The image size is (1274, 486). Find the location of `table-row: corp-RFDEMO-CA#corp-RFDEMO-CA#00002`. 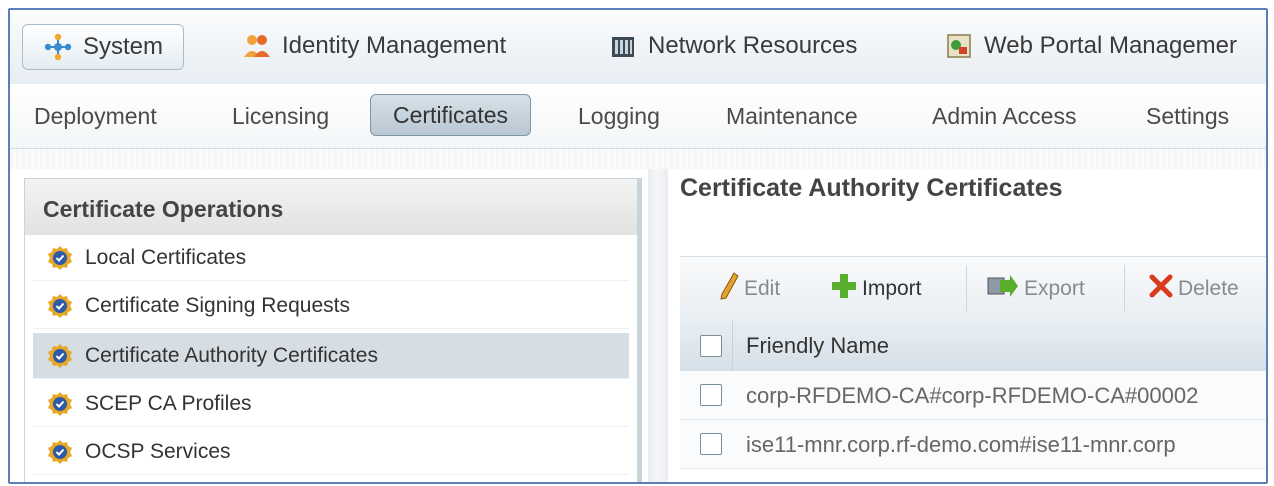

table-row: corp-RFDEMO-CA#corp-RFDEMO-CA#00002 is located at coordinates (973, 395).